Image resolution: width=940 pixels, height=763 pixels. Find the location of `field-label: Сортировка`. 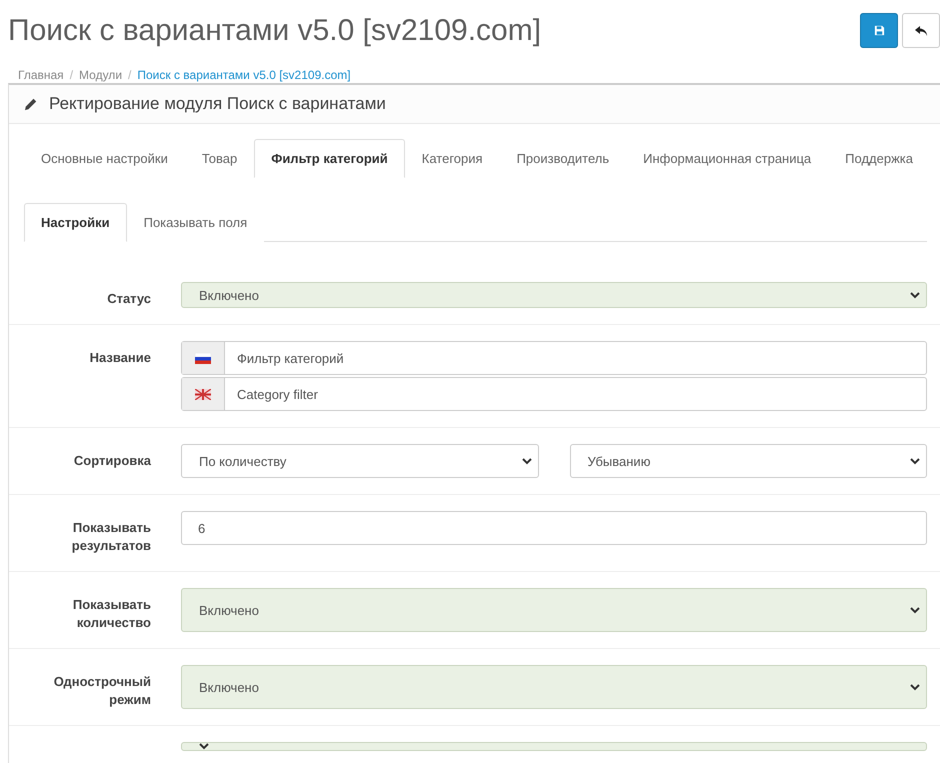

field-label: Сортировка is located at coordinates (111, 461).